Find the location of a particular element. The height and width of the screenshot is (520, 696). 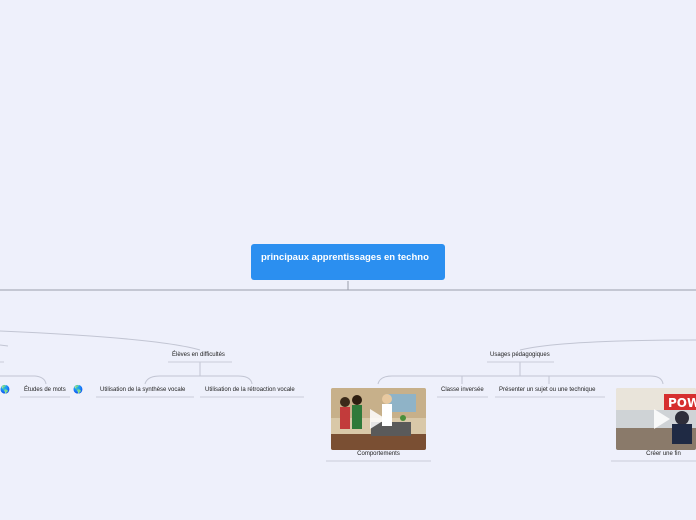

pow-graphic: POW is located at coordinates (682, 403).